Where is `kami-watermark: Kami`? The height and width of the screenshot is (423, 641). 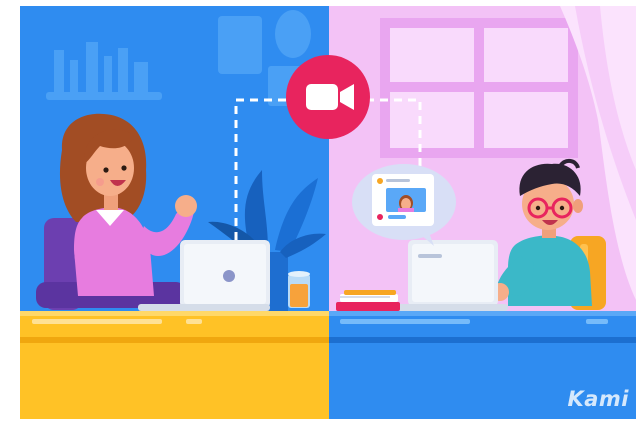
kami-watermark: Kami is located at coordinates (598, 399).